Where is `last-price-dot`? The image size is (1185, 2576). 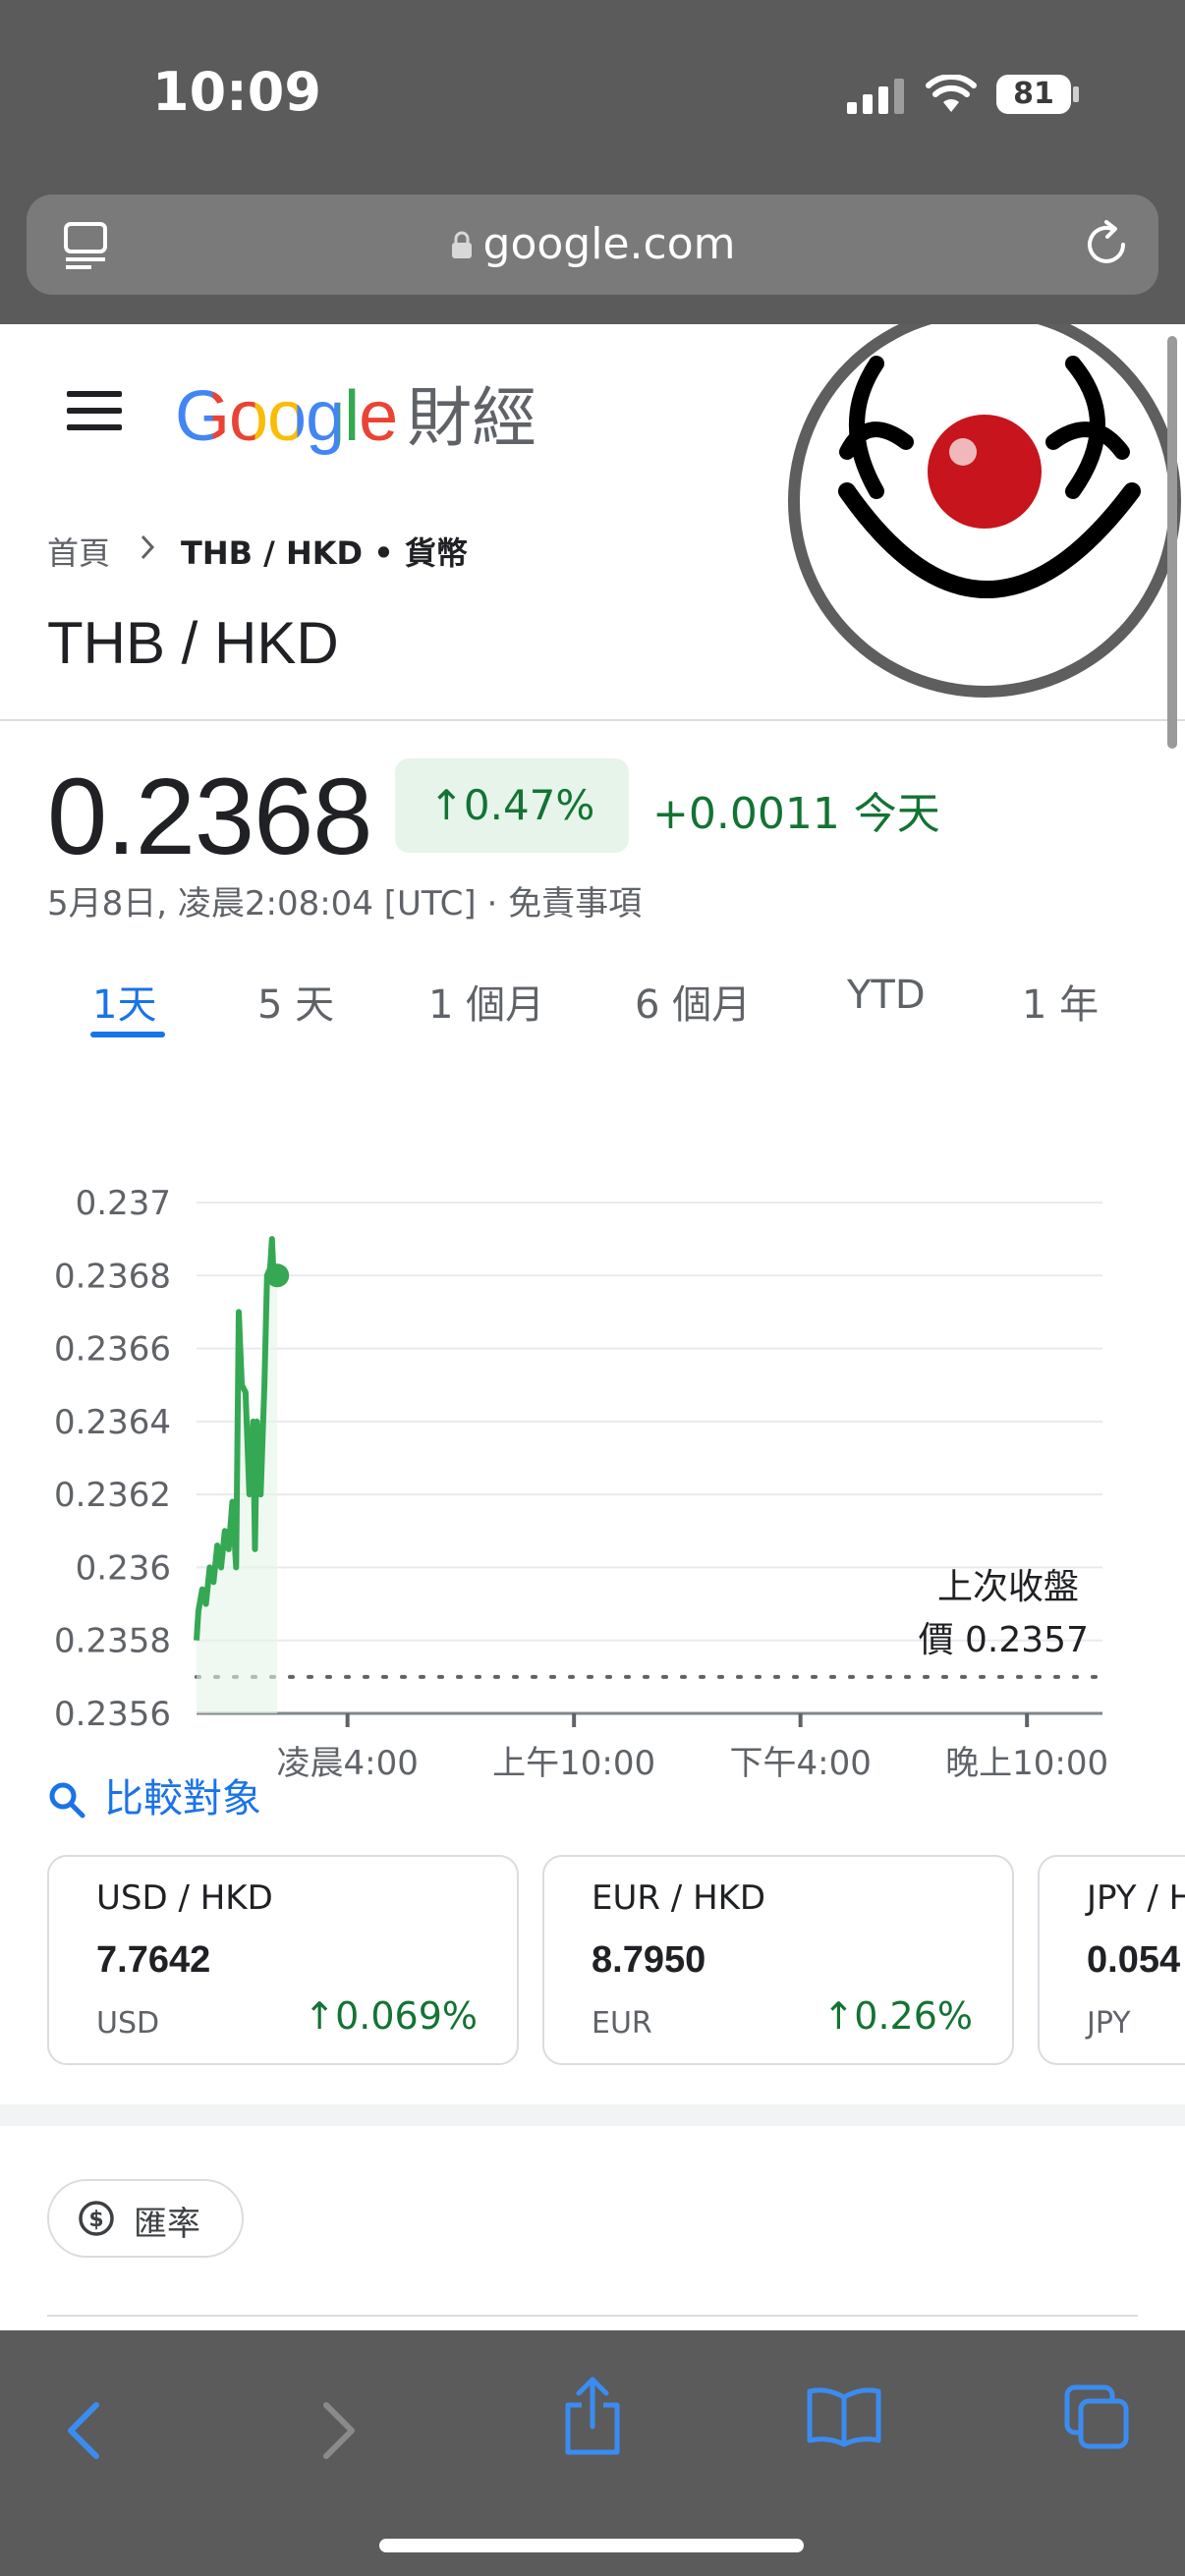
last-price-dot is located at coordinates (278, 1275).